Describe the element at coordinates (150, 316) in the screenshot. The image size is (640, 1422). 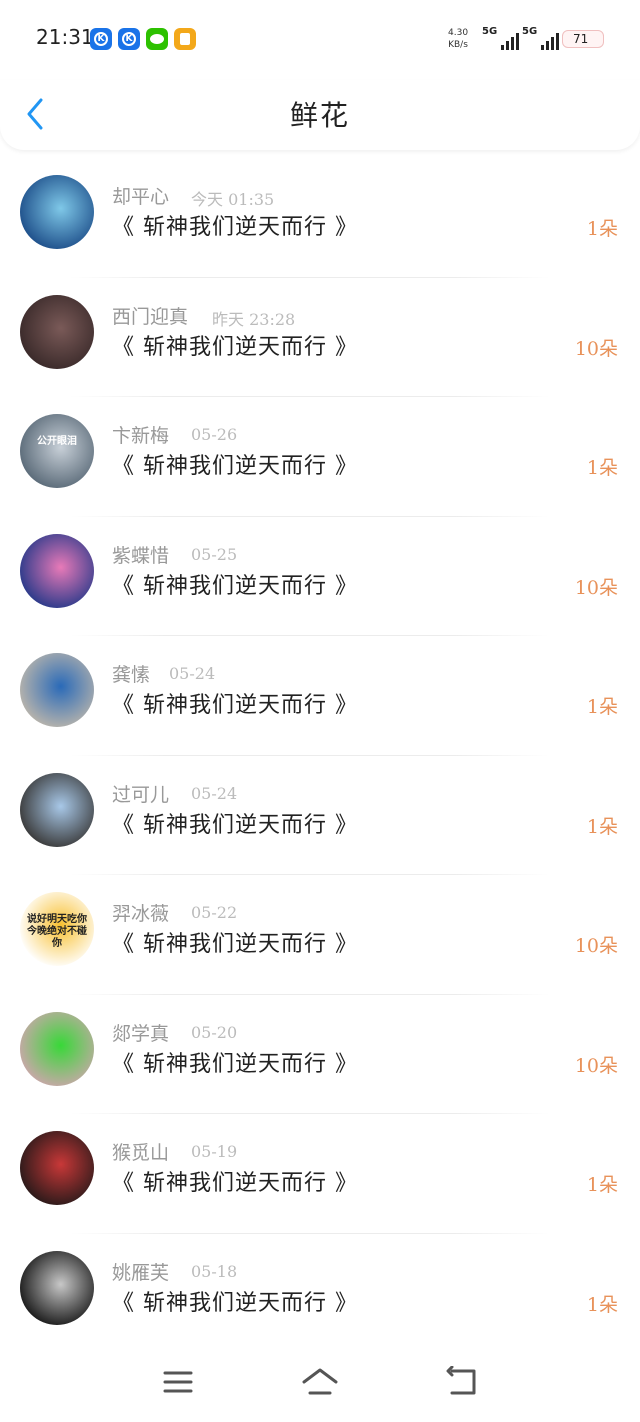
I see `user-name: 西门迎真` at that location.